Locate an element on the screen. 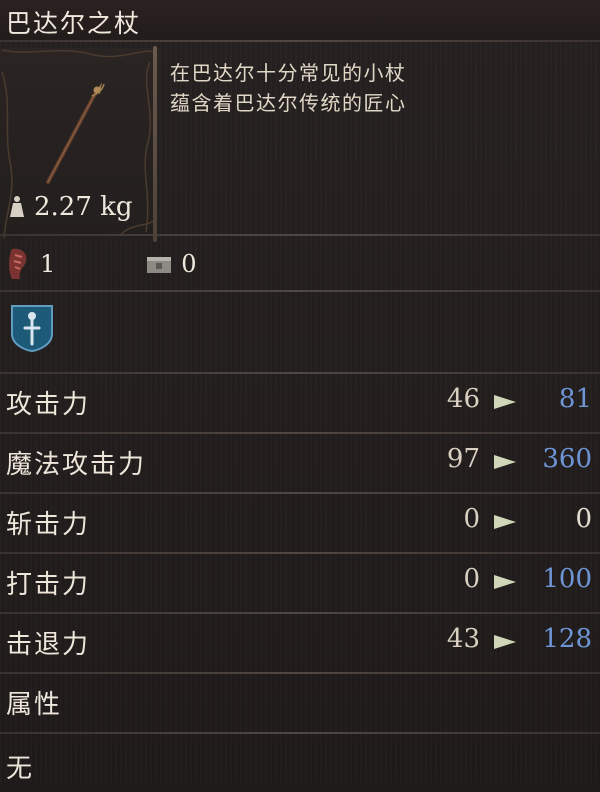 This screenshot has width=600, height=792. stat-label: 魔法攻击力 is located at coordinates (76, 465).